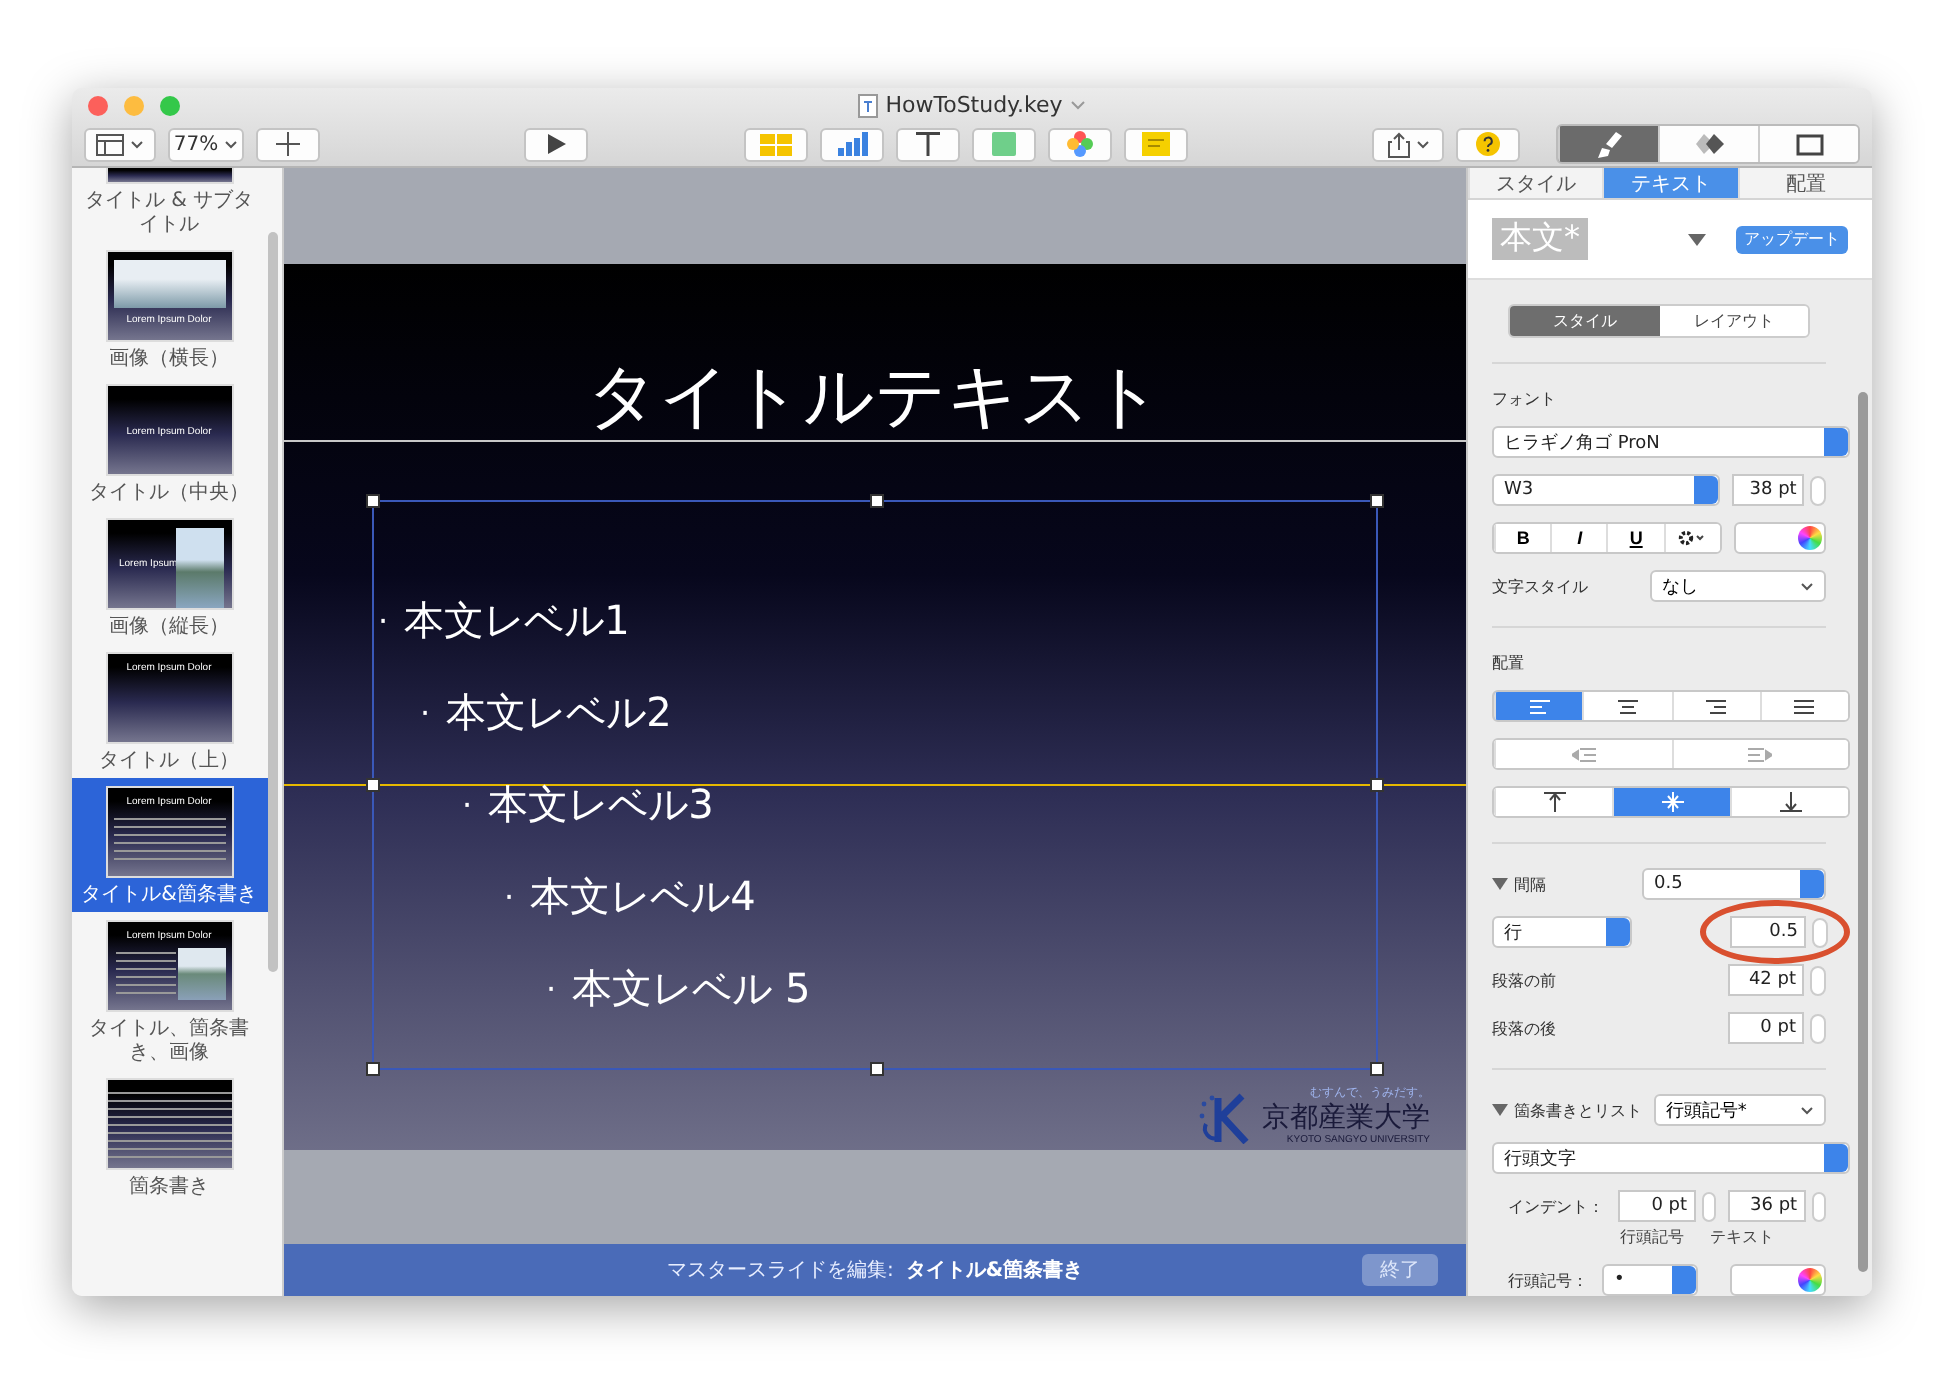  I want to click on space-after-field: 0 pt, so click(1766, 1028).